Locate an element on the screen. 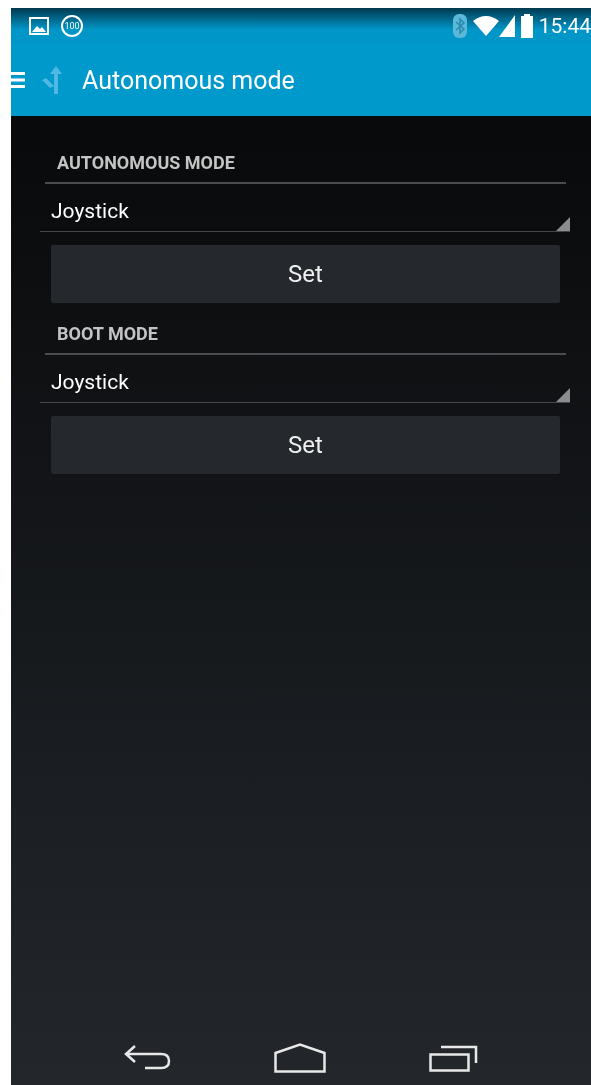 This screenshot has width=591, height=1085. screen-title: Autonomous mode is located at coordinates (188, 80).